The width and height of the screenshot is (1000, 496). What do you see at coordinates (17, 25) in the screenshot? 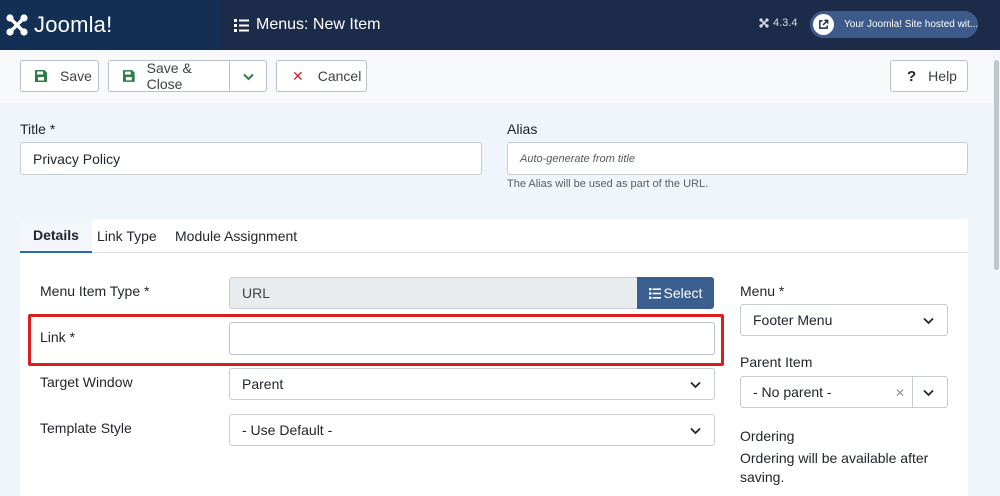
I see `joomla-logo-icon` at bounding box center [17, 25].